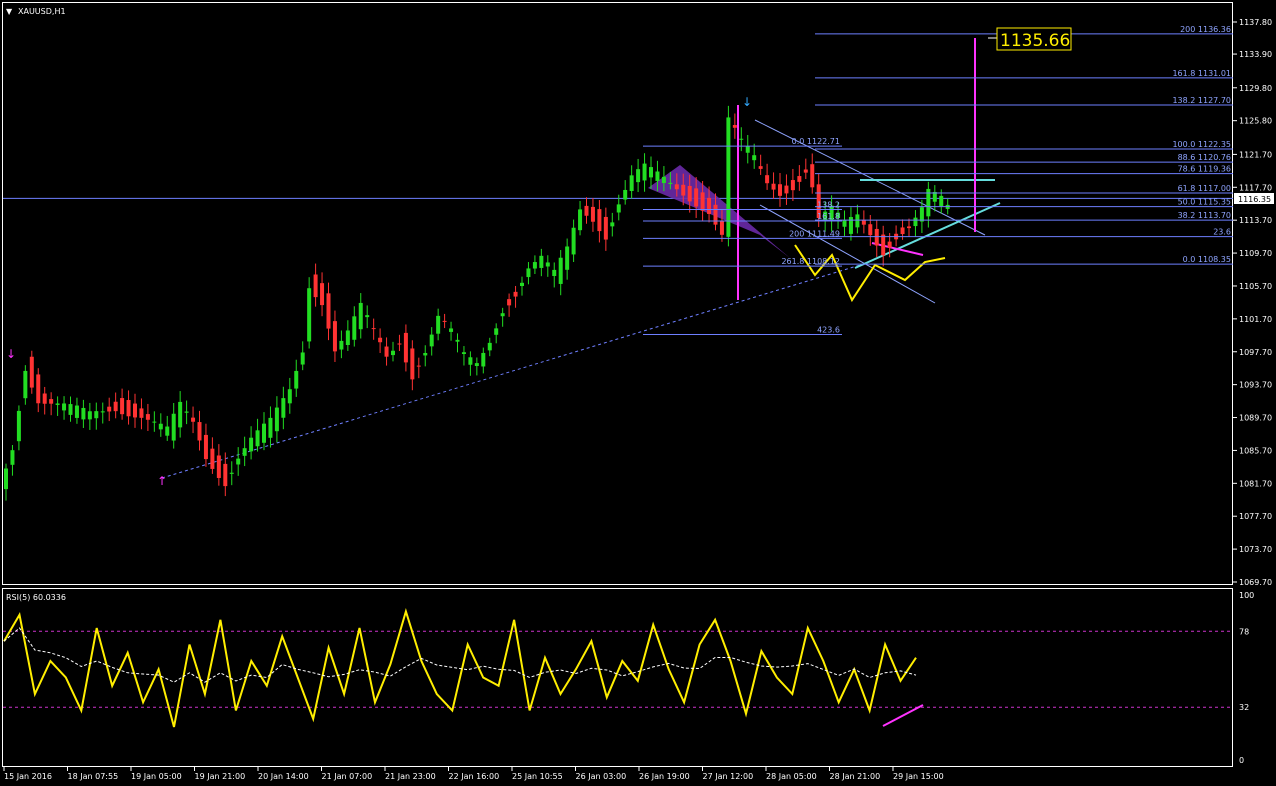 The image size is (1276, 786). What do you see at coordinates (1246, 595) in the screenshot?
I see `rsi-level-label: 100` at bounding box center [1246, 595].